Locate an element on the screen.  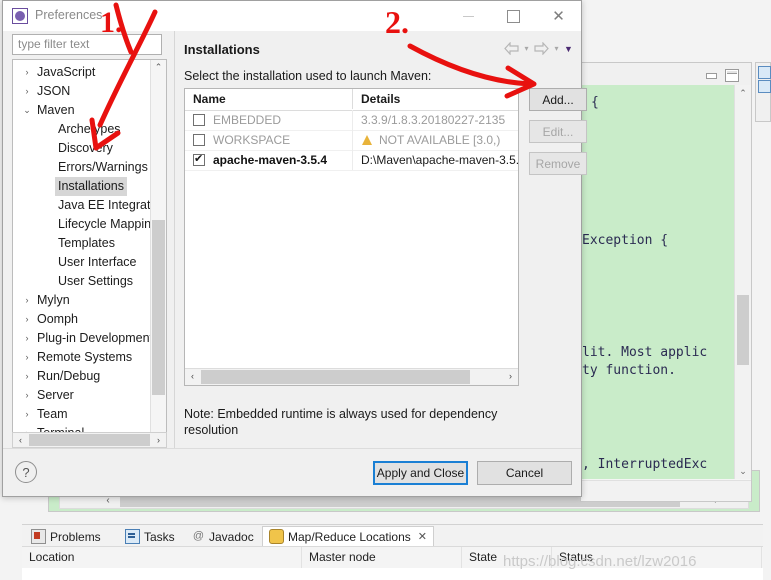
tree-item-label: Server is located at coordinates (55, 395).